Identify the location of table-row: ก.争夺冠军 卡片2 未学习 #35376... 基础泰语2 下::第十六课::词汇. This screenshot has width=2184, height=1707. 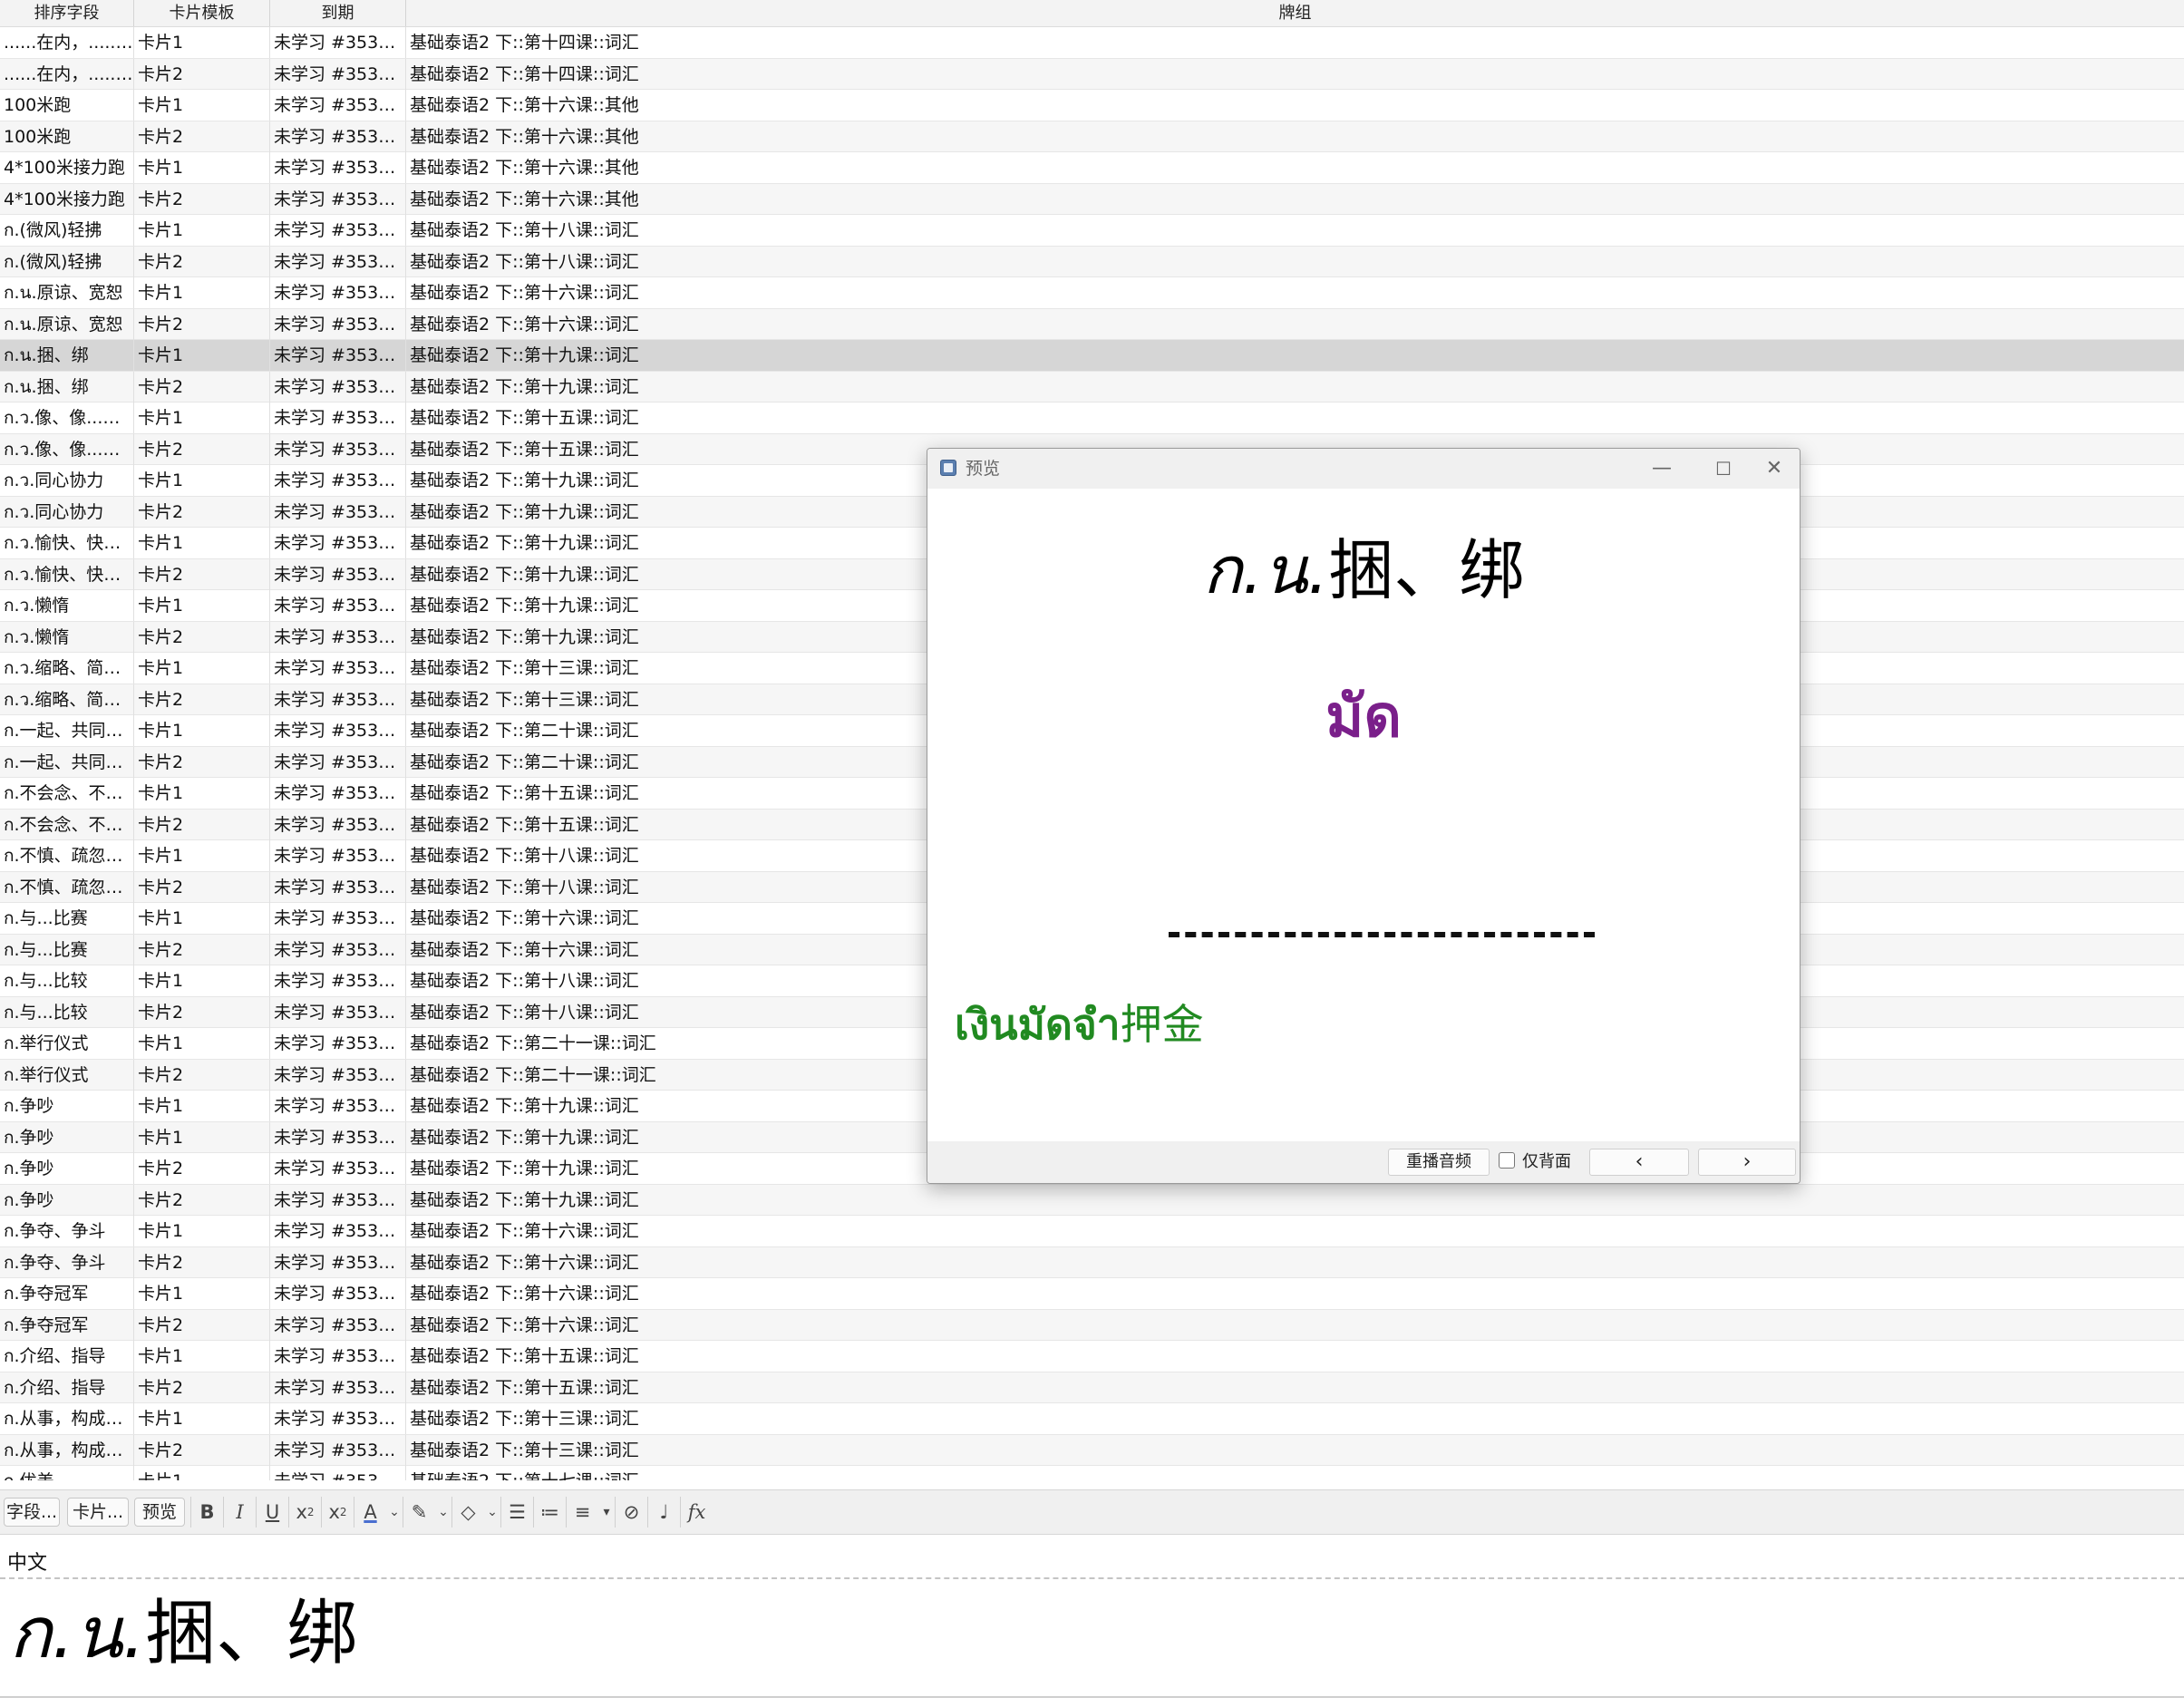
(1092, 1325).